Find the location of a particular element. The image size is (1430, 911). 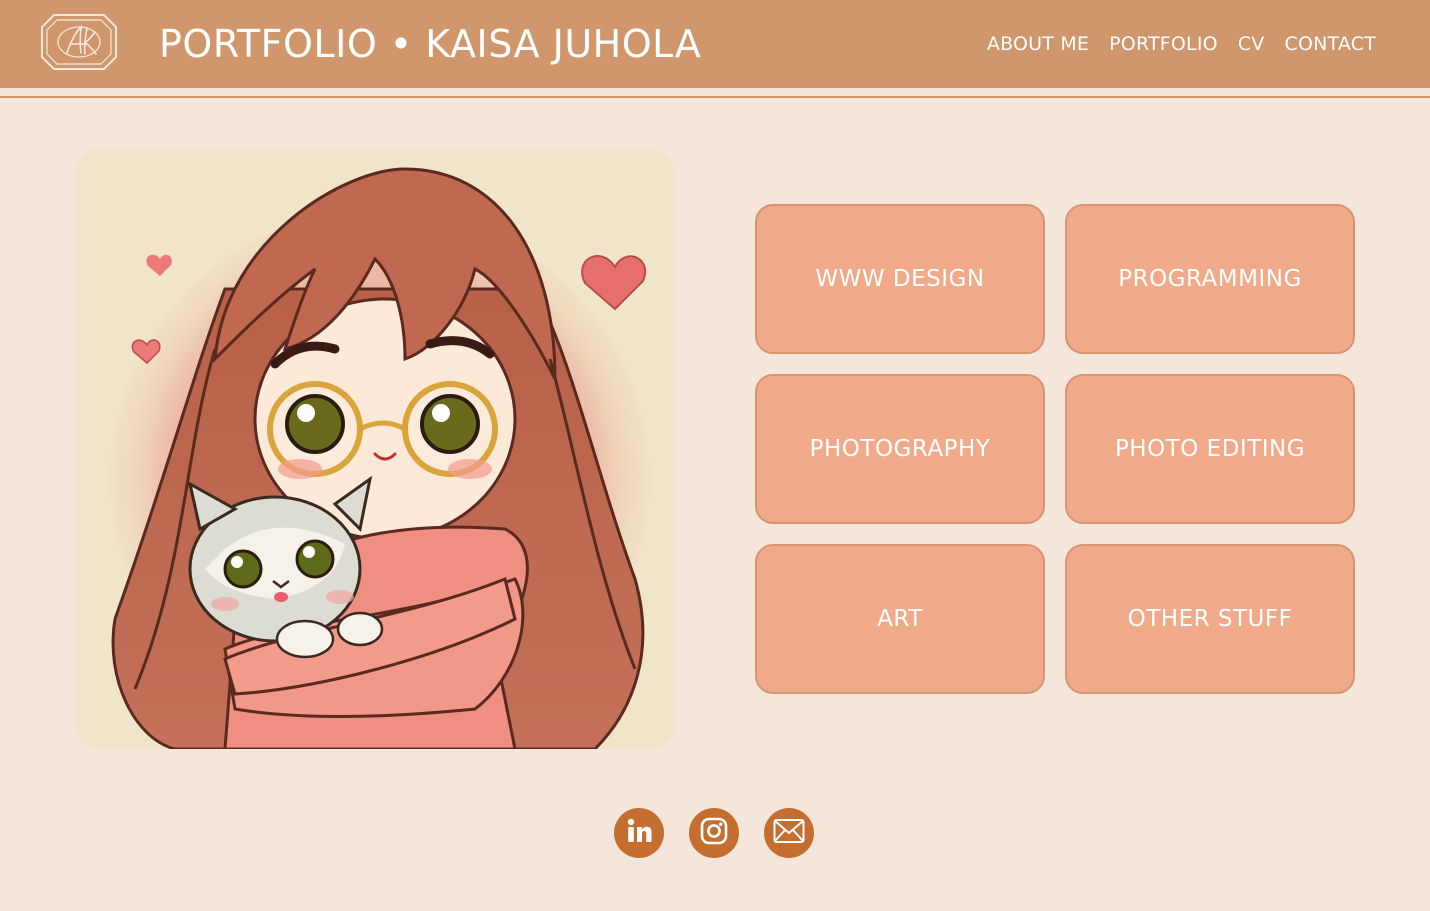

category-www-design-button: WWW DESIGN is located at coordinates (900, 279).